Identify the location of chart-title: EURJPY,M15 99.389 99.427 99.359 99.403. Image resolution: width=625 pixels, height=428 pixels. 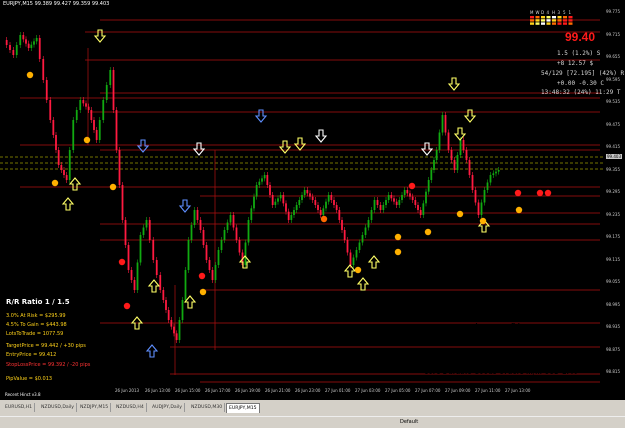
(56, 4).